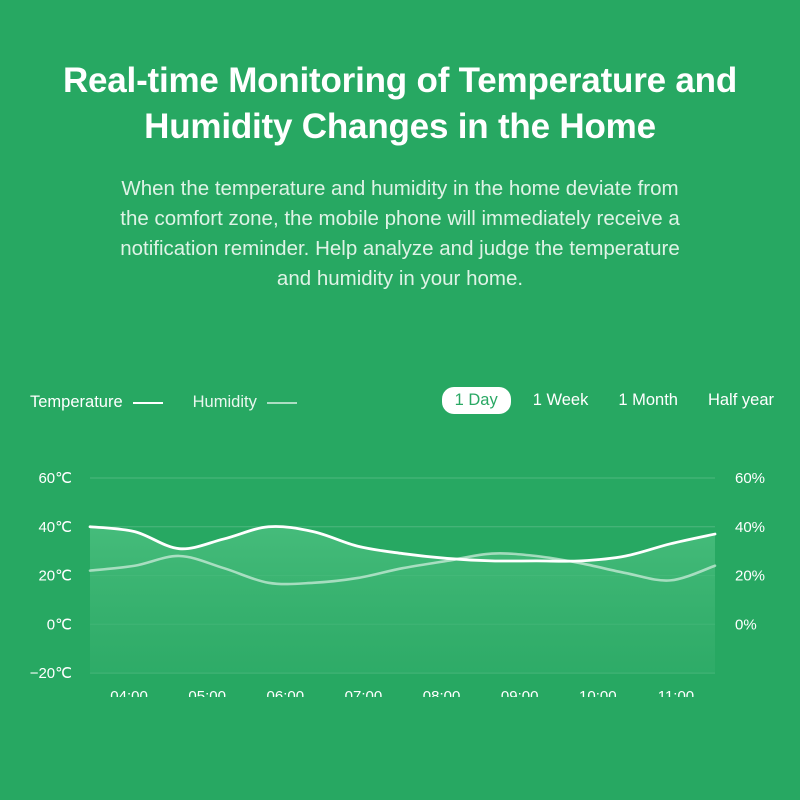 Image resolution: width=800 pixels, height=800 pixels. Describe the element at coordinates (561, 400) in the screenshot. I see `tab-1-week: 1 Week` at that location.